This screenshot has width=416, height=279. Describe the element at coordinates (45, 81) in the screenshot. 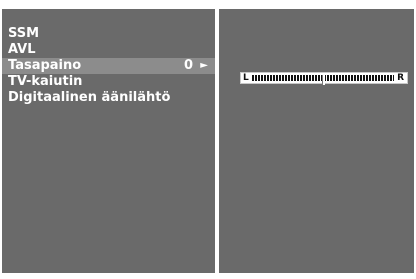

I see `menu-item-label: TV-kaiutin` at that location.